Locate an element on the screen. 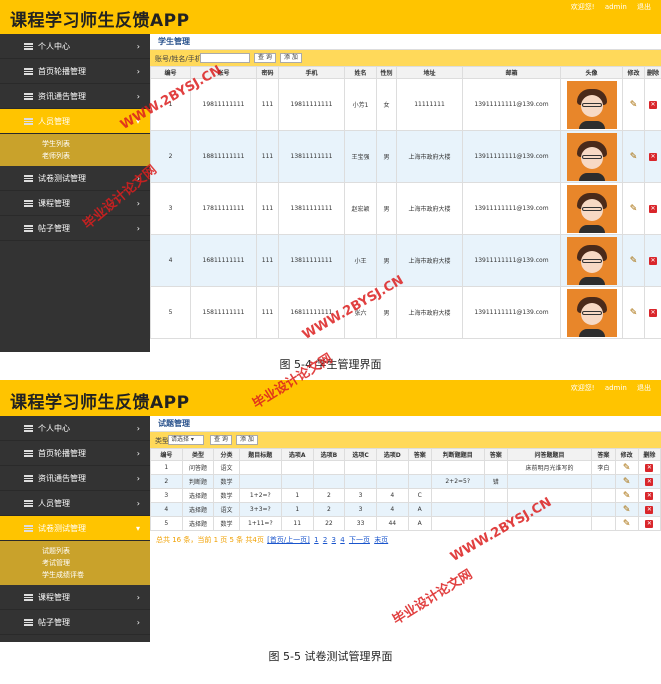  table-cell: 王宝强 is located at coordinates (360, 156).